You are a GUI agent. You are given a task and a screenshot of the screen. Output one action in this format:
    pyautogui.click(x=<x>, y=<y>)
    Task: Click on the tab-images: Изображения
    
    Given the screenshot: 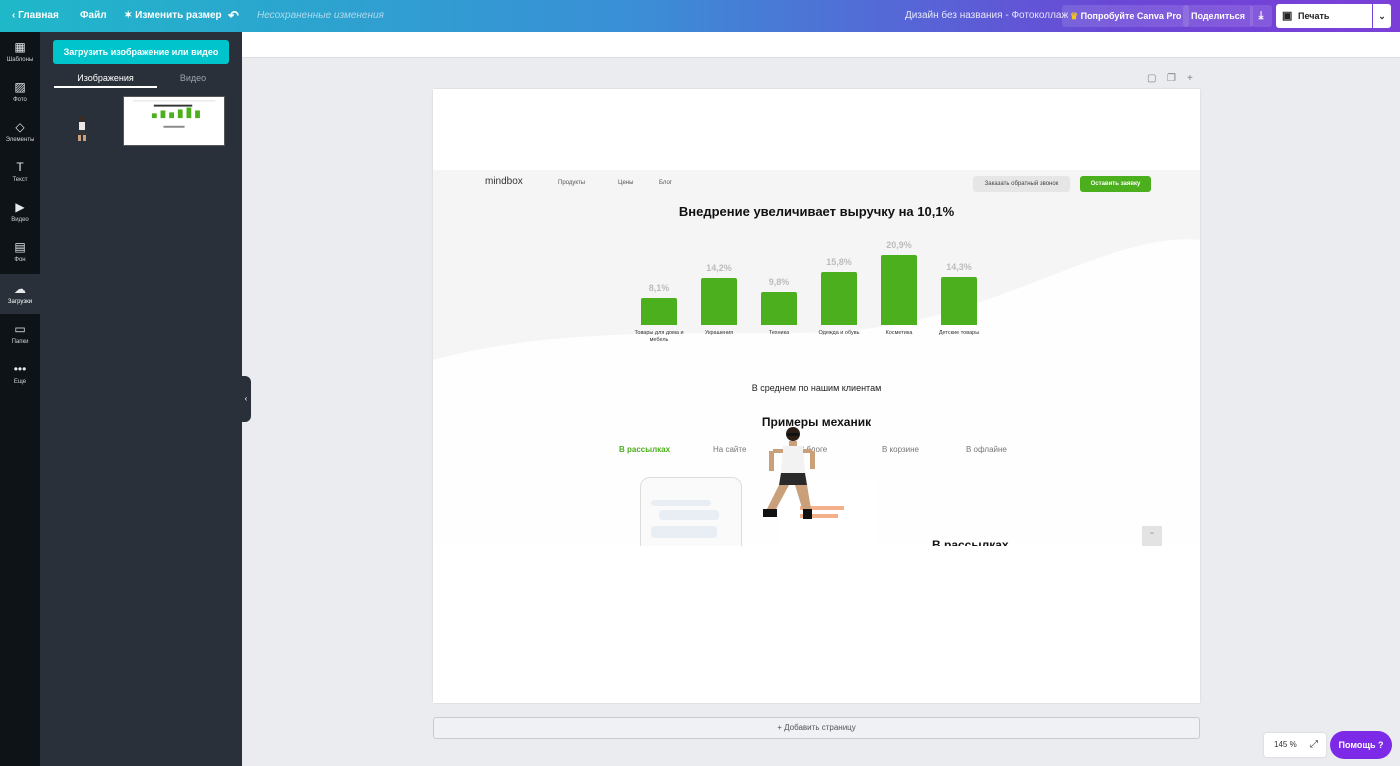 What is the action you would take?
    pyautogui.click(x=105, y=78)
    